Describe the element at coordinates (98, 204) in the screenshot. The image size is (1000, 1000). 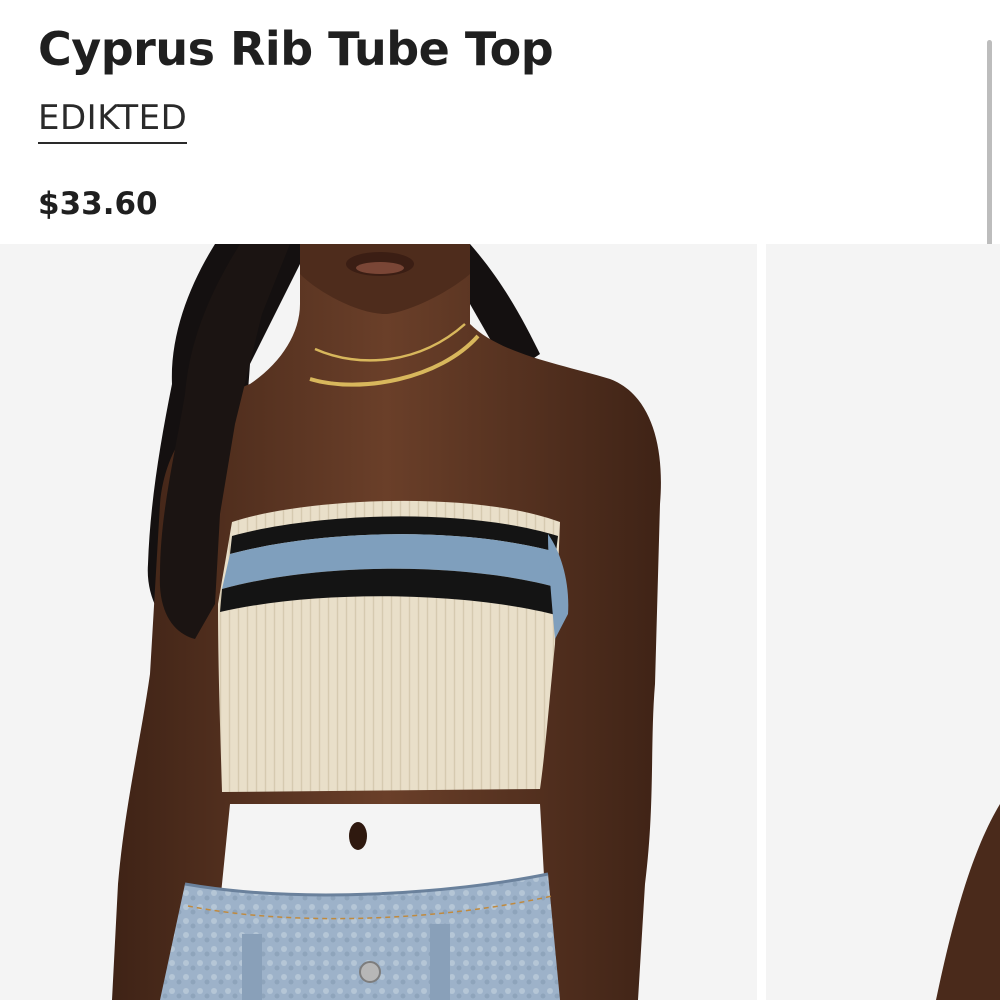
I see `product-price: $33.60` at that location.